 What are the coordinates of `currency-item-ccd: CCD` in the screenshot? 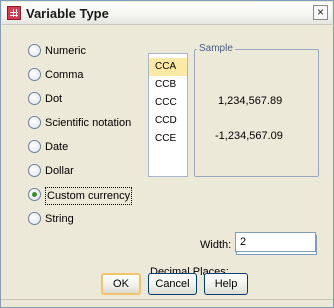 It's located at (168, 121).